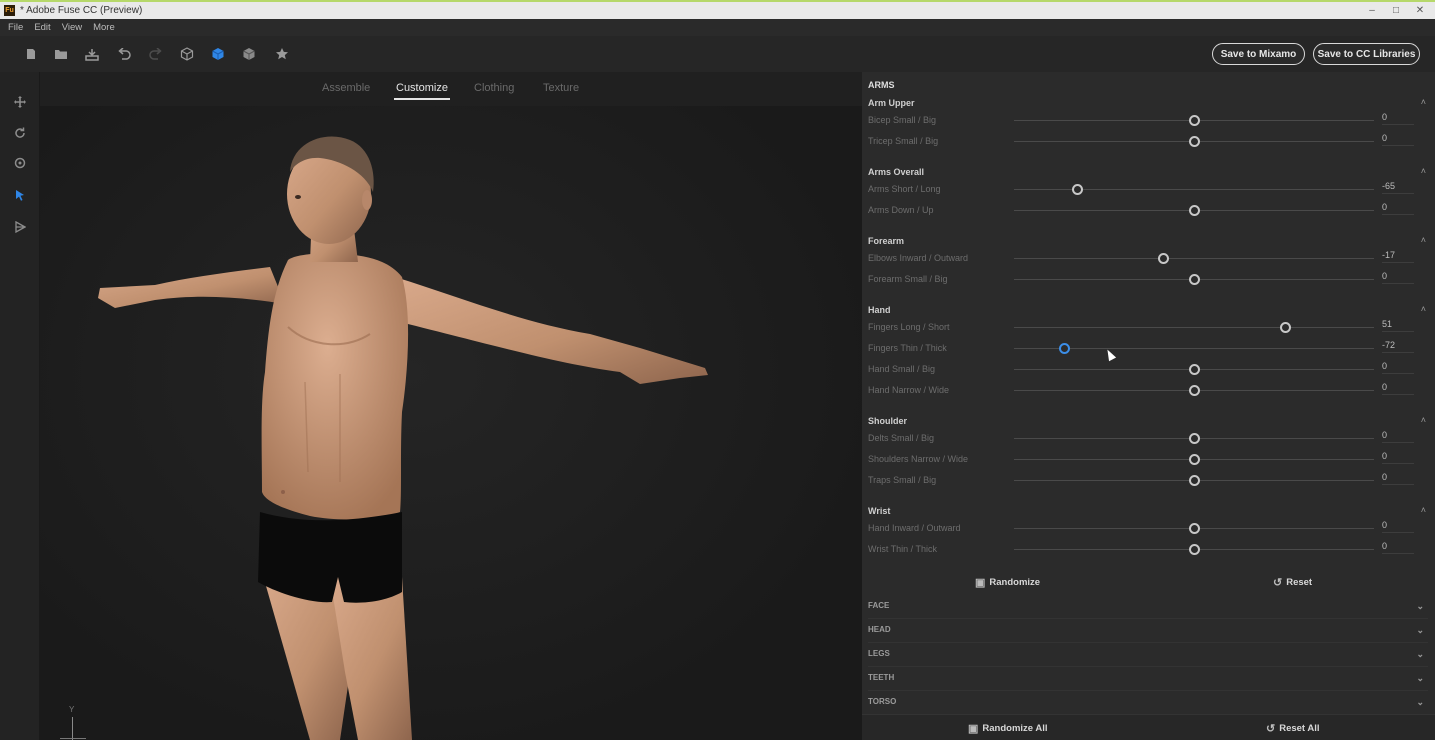 The height and width of the screenshot is (740, 1435). I want to click on cube-active-icon, so click(218, 54).